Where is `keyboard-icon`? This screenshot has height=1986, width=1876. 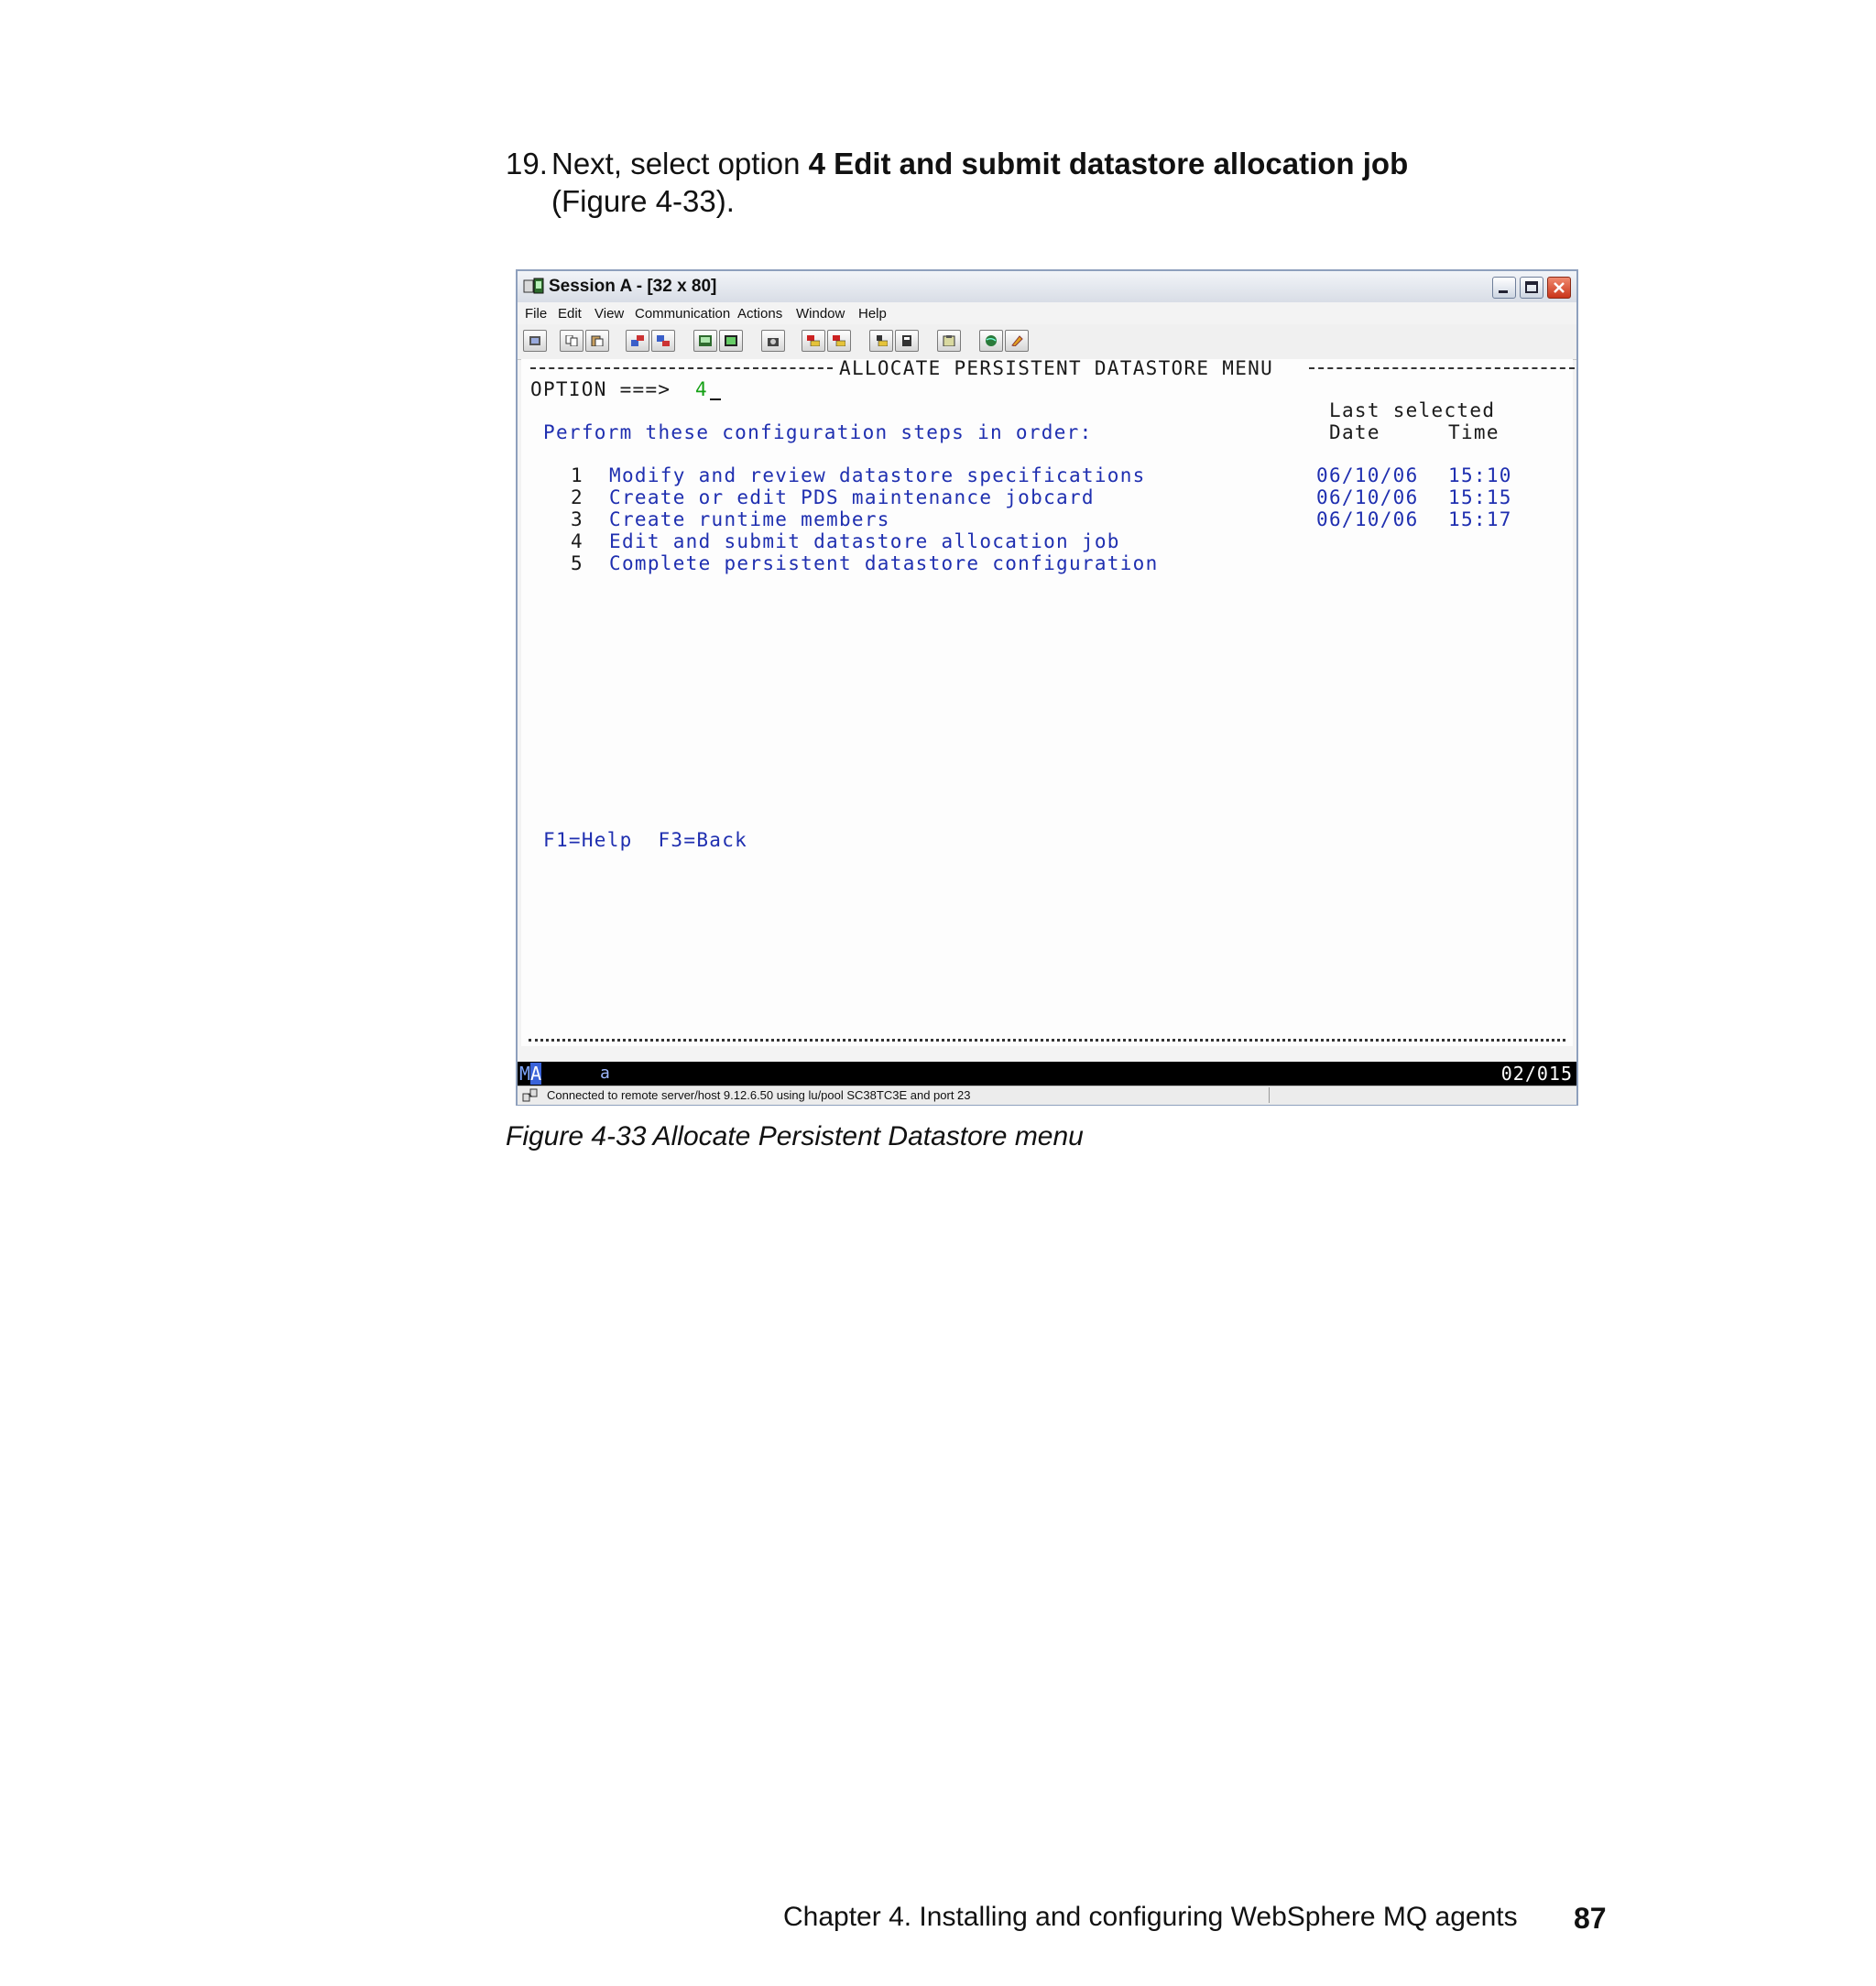 keyboard-icon is located at coordinates (731, 340).